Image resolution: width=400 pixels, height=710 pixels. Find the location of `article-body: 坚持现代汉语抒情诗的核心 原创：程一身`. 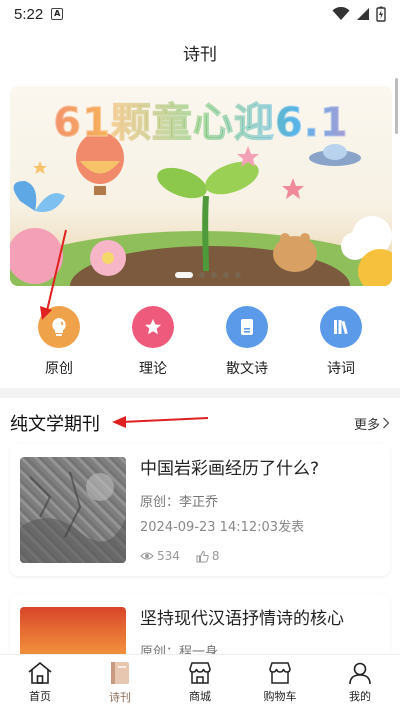

article-body: 坚持现代汉语抒情诗的核心 原创：程一身 is located at coordinates (242, 630).